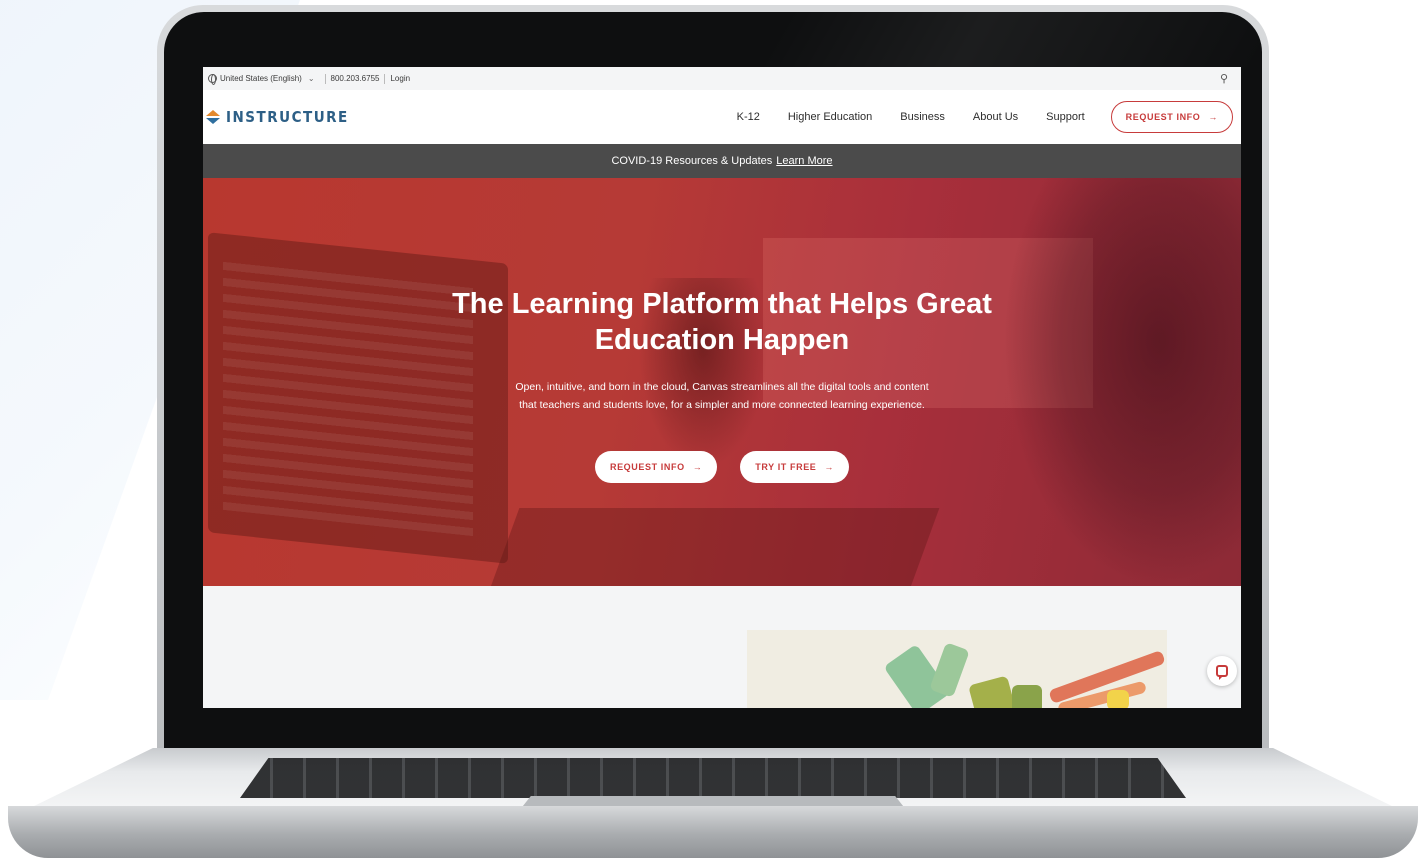  I want to click on logo-text: INSTRUCTURE, so click(287, 117).